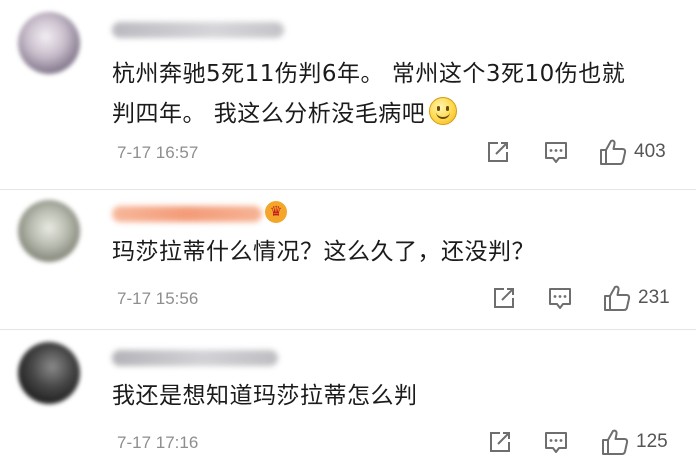 This screenshot has width=696, height=468. I want to click on comment-text: 杭州奔驰5死11伤判6年。 常州这个3死10伤也就 判四年。 我这么分析没毛病吧, so click(390, 94).